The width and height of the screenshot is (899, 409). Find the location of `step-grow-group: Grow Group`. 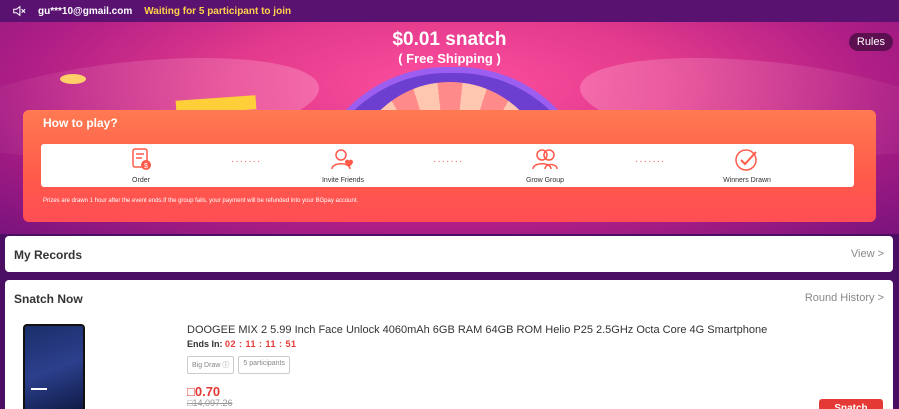

step-grow-group: Grow Group is located at coordinates (545, 165).